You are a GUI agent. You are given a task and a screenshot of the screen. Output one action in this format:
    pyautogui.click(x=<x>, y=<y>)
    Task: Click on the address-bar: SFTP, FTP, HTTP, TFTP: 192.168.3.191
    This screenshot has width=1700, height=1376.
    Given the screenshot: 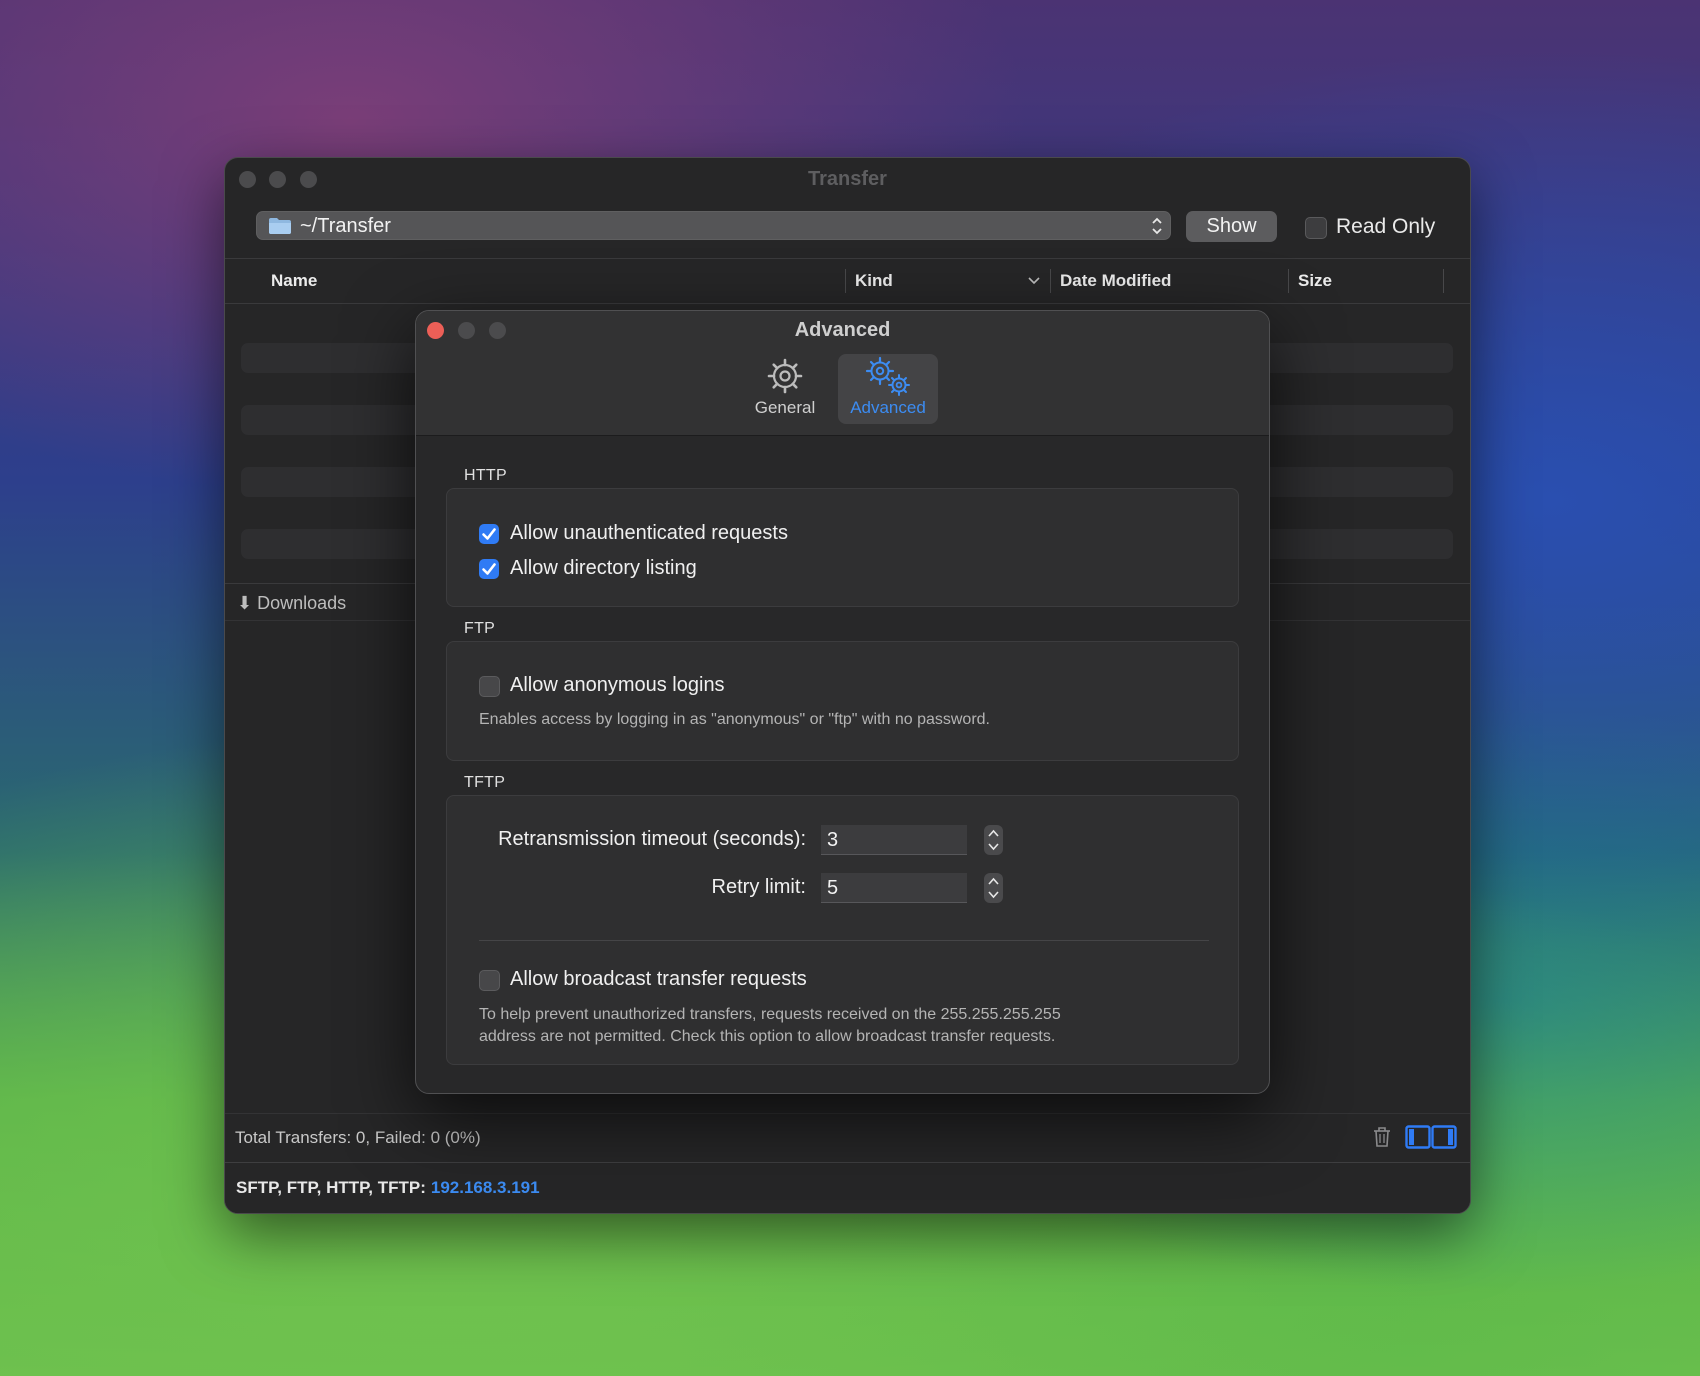 What is the action you would take?
    pyautogui.click(x=847, y=1187)
    